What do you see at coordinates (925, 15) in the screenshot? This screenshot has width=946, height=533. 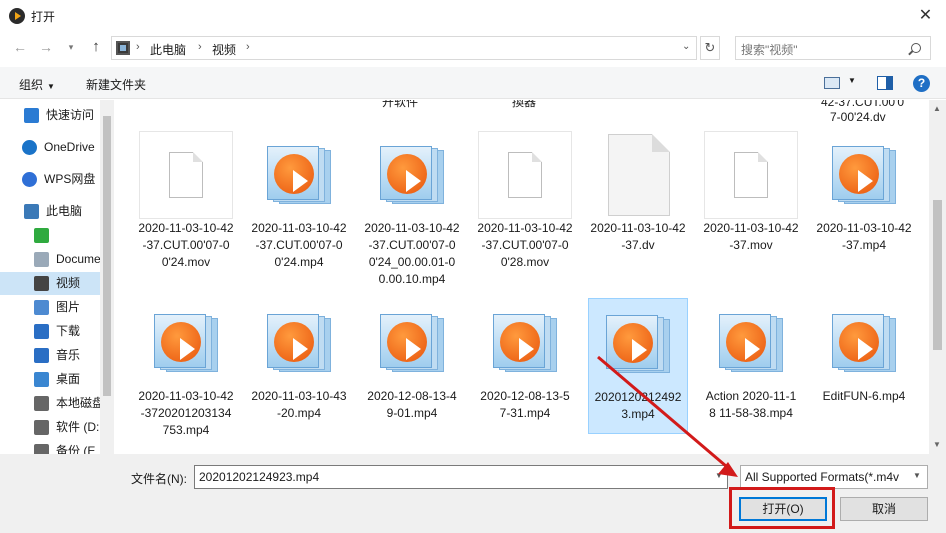 I see `close-button: ✕` at bounding box center [925, 15].